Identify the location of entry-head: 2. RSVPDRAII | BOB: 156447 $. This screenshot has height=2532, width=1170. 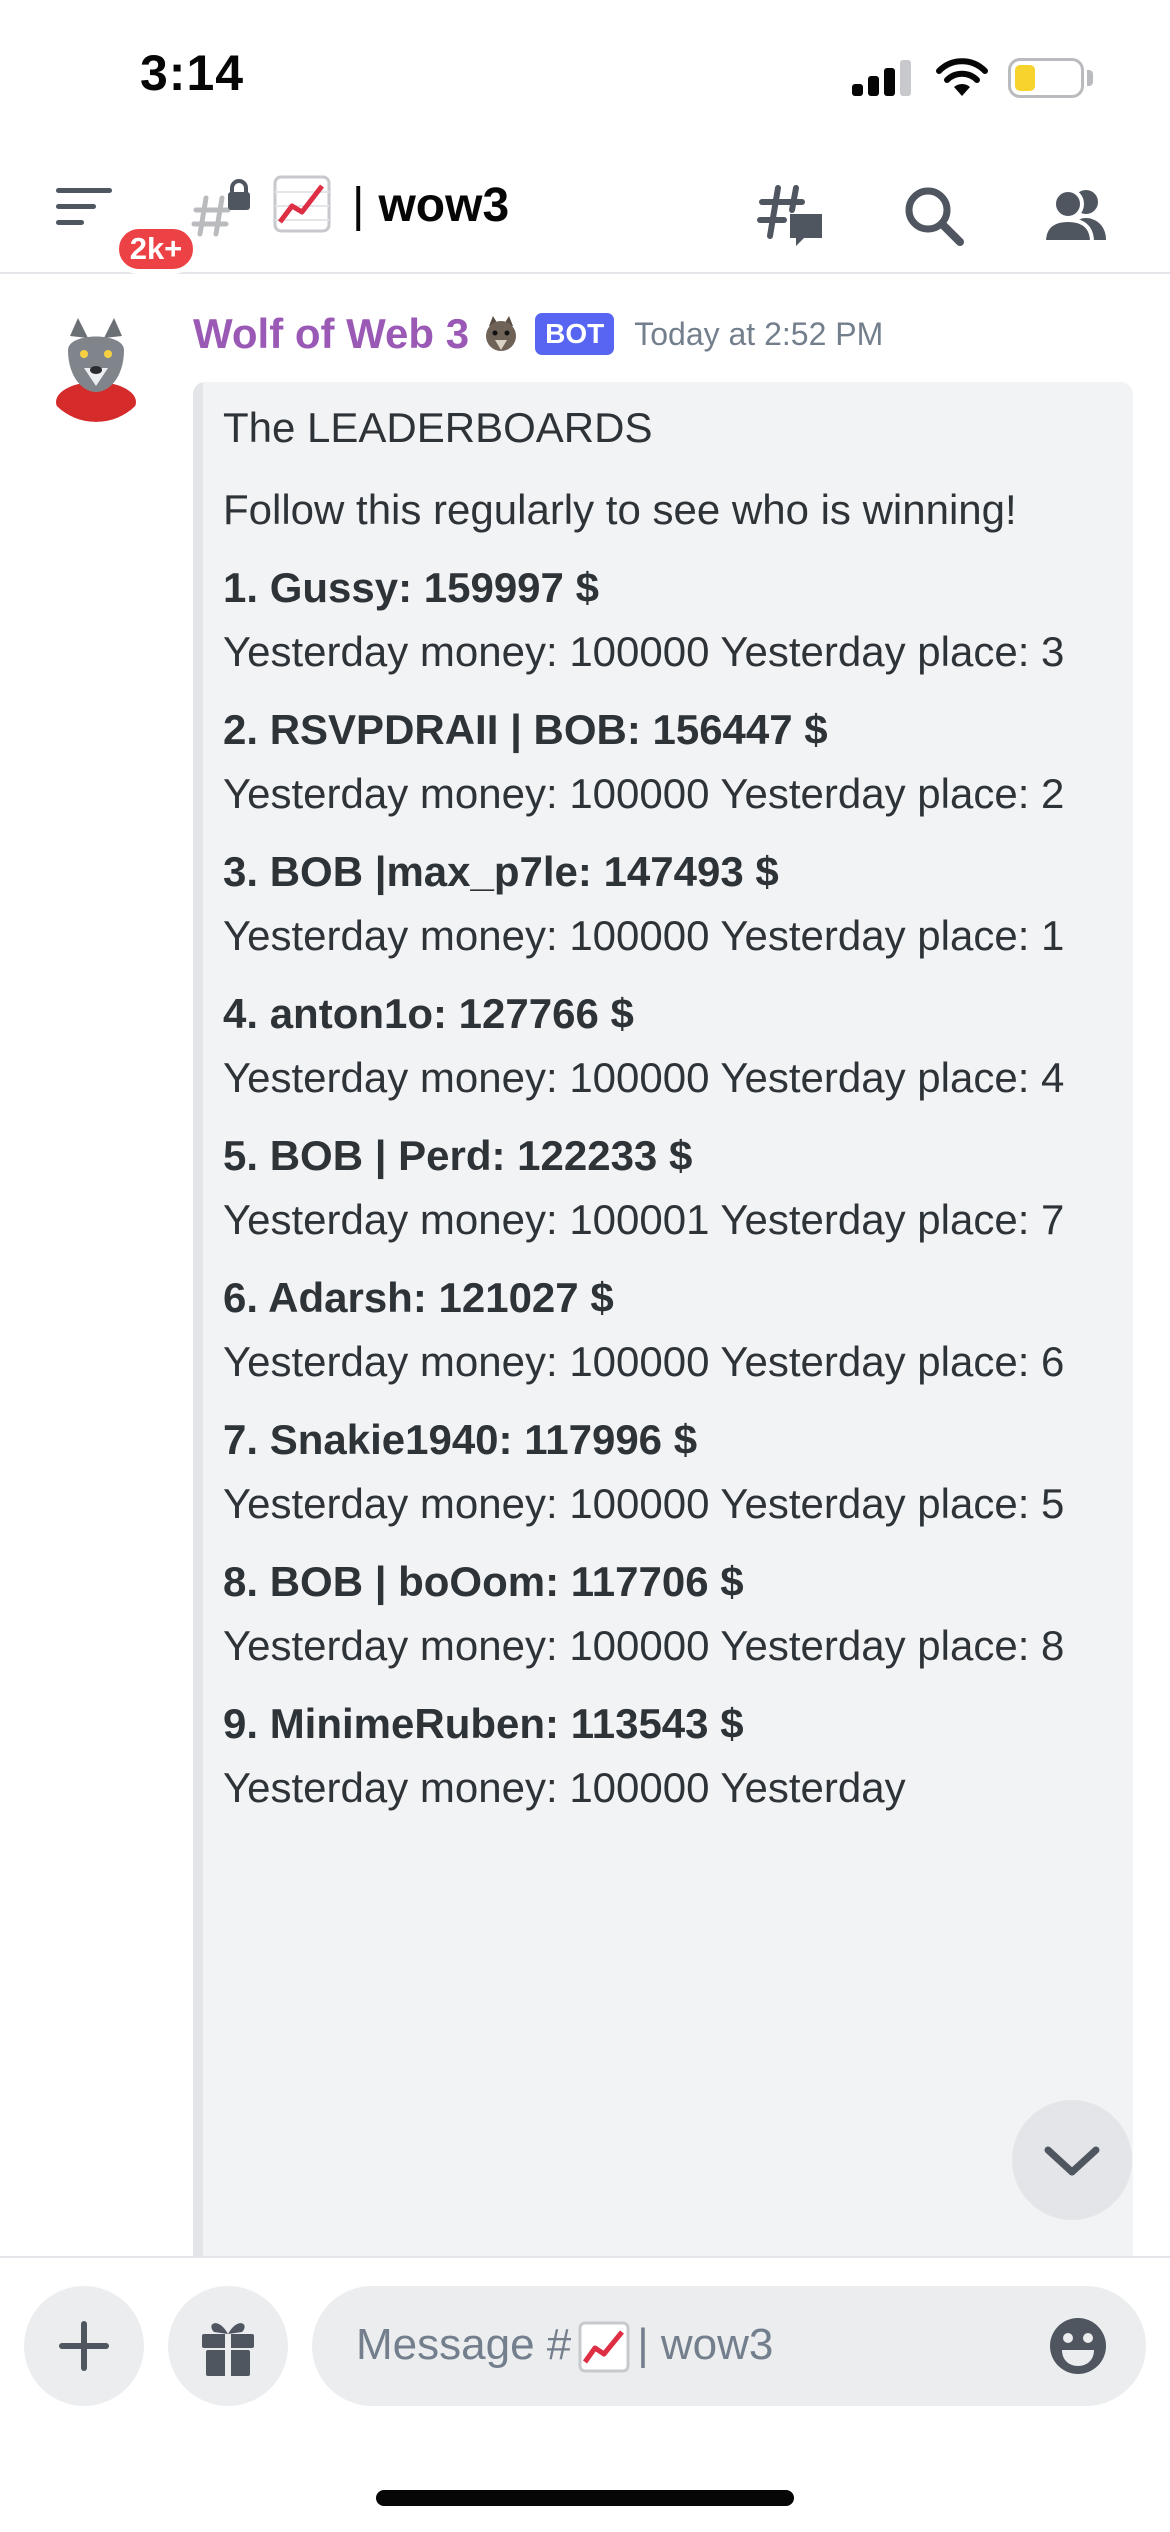
(525, 729).